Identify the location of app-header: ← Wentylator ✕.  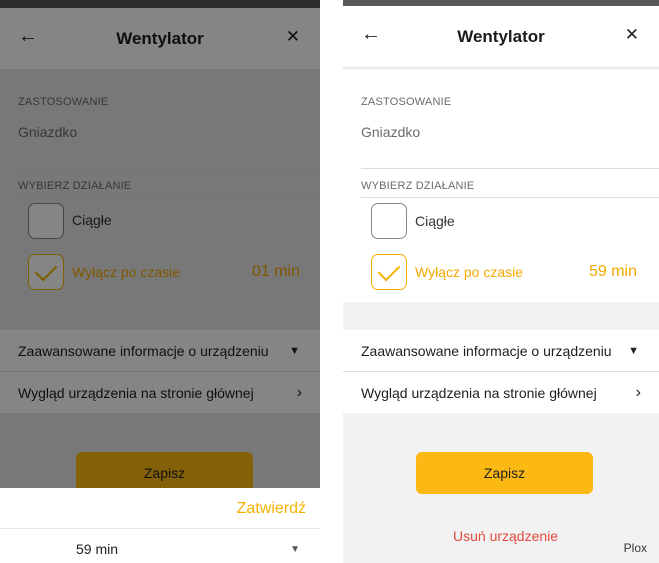
(501, 37).